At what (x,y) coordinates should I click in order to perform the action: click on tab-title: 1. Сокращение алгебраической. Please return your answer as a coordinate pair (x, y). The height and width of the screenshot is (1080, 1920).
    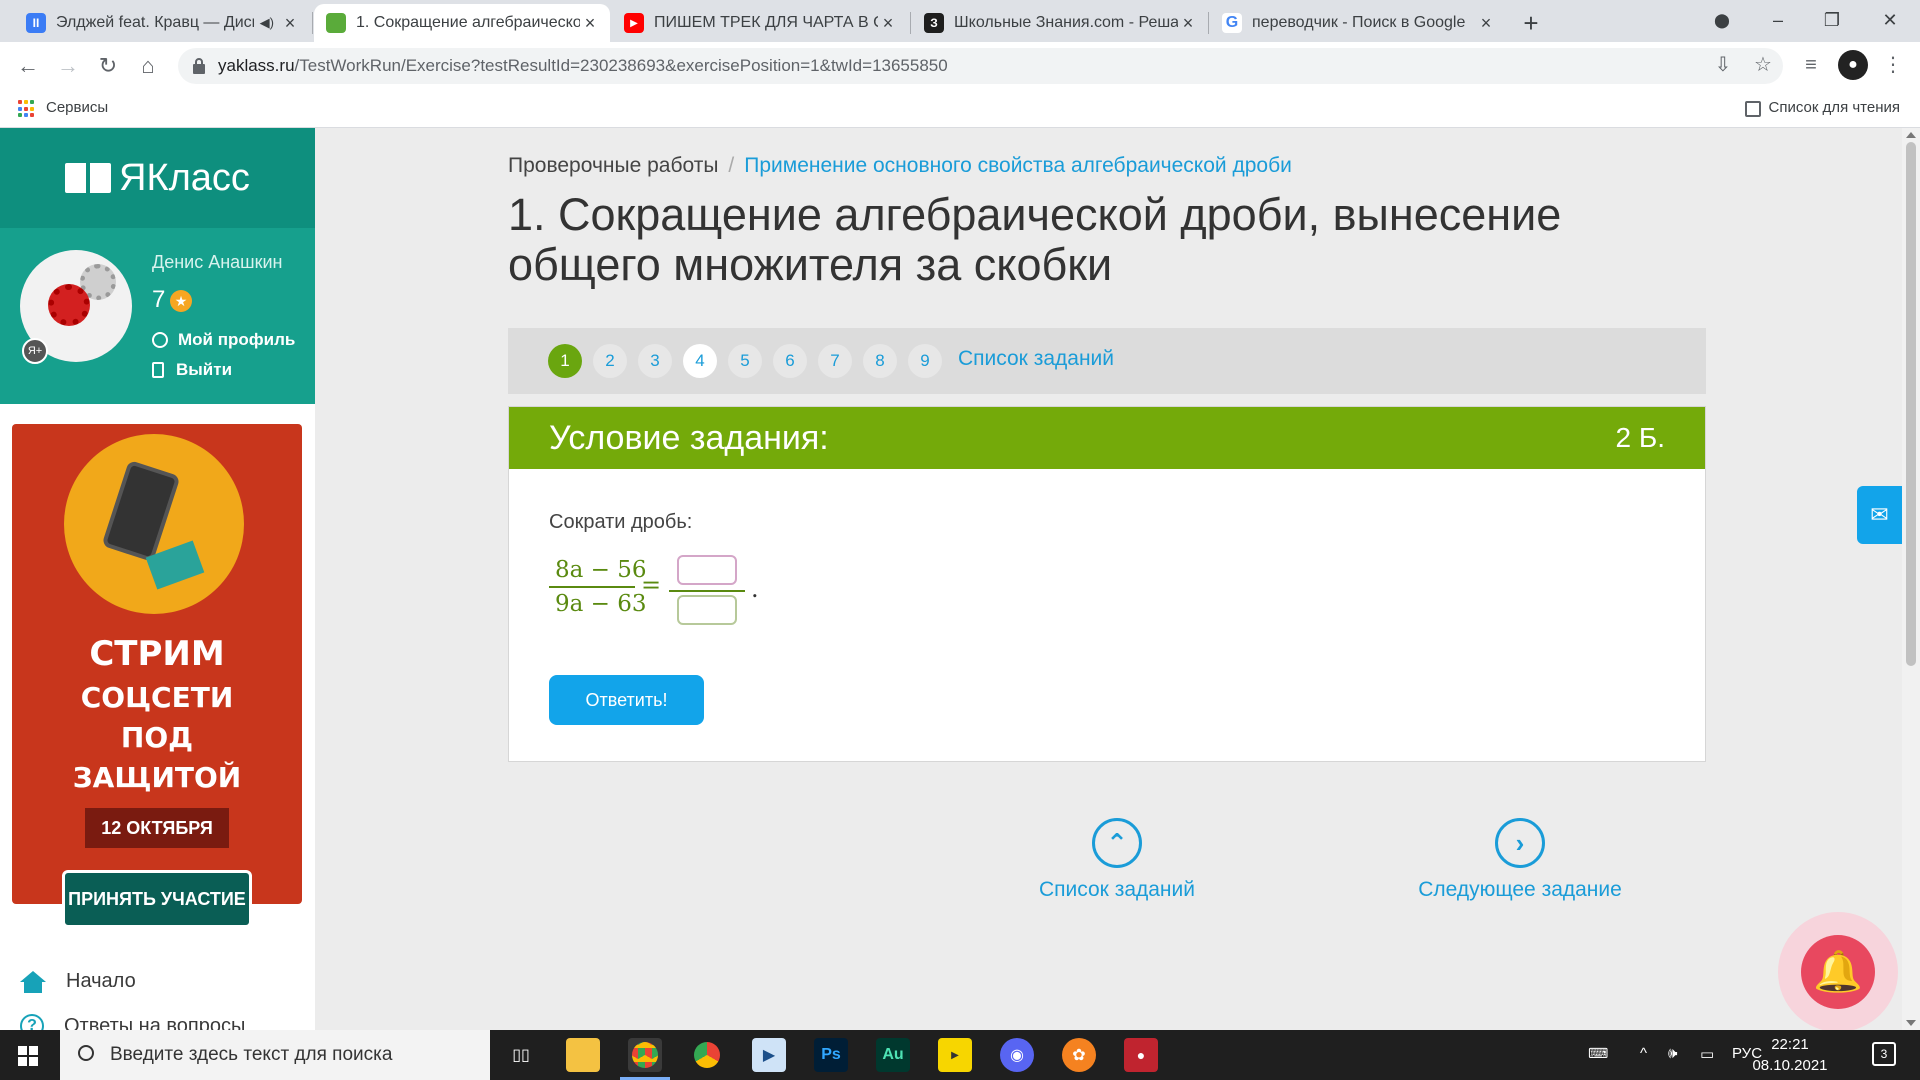
    Looking at the image, I should click on (468, 22).